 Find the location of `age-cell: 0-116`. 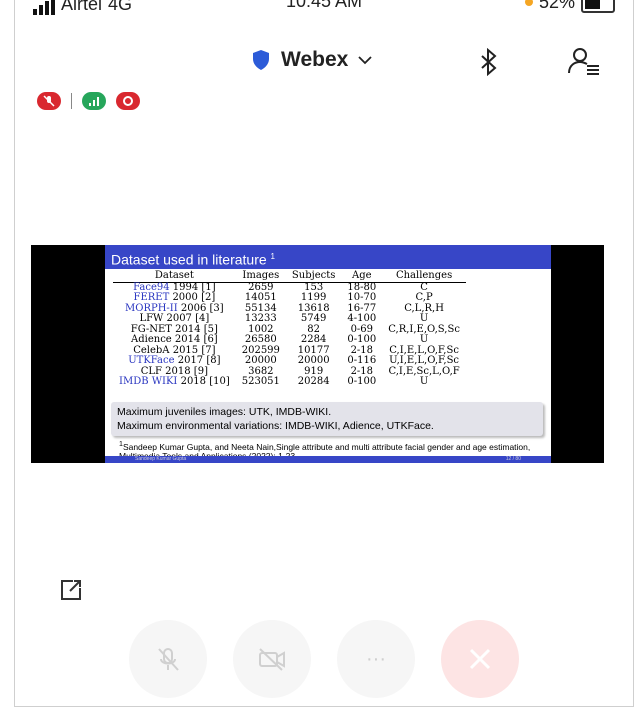

age-cell: 0-116 is located at coordinates (362, 360).